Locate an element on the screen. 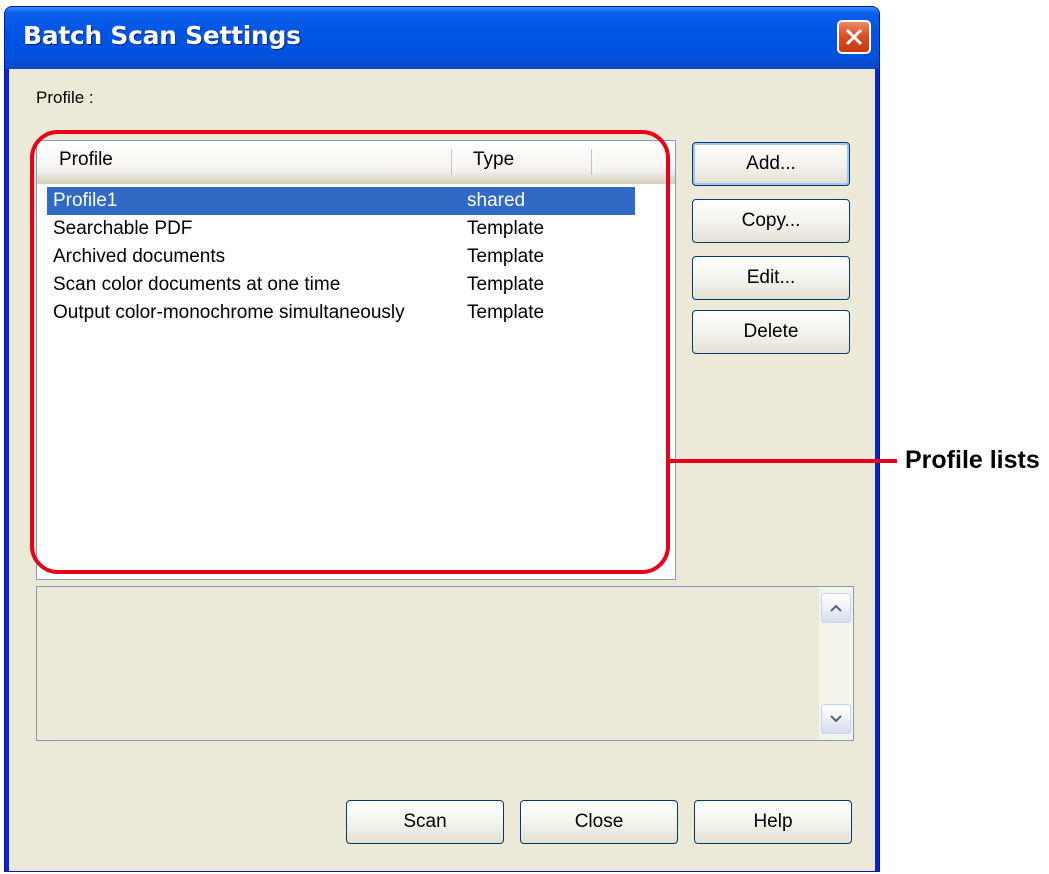 This screenshot has height=874, width=1049. list-item-profile: Profile1 is located at coordinates (85, 200).